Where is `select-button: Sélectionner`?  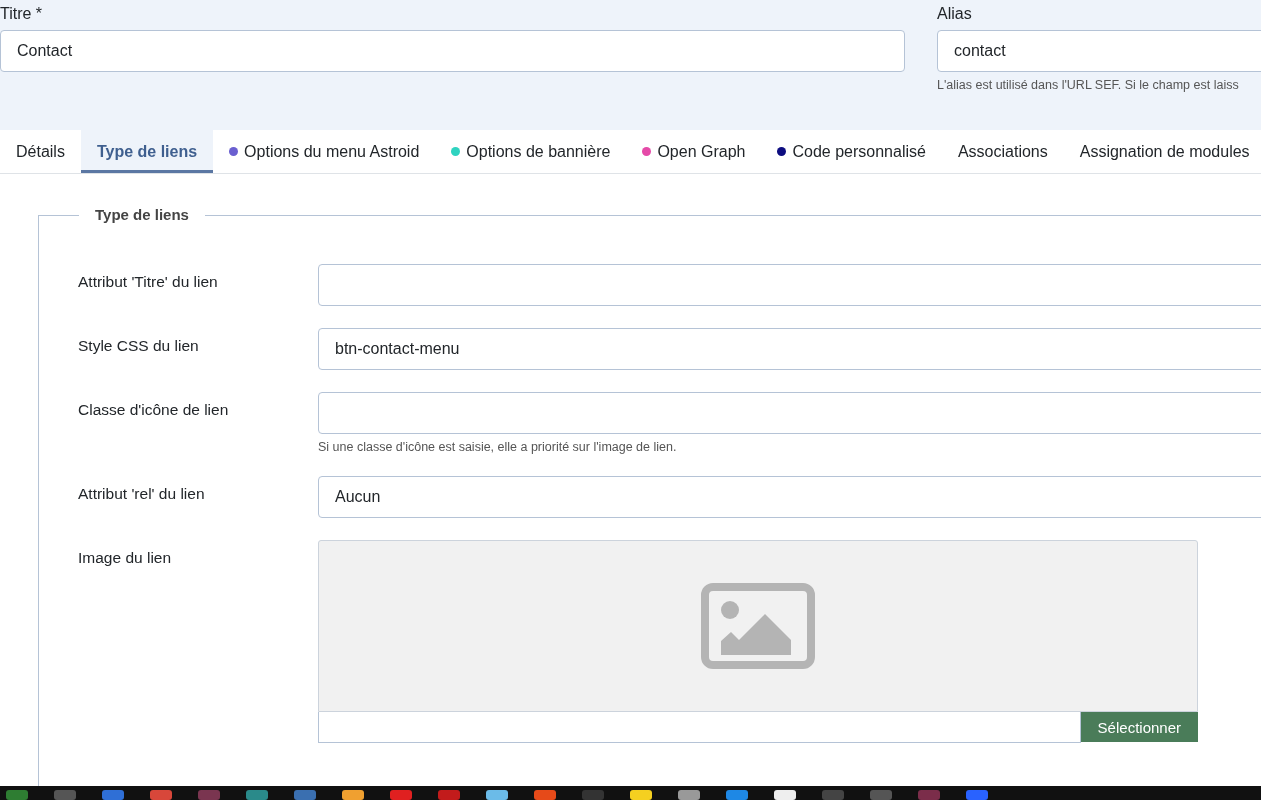 select-button: Sélectionner is located at coordinates (1139, 727).